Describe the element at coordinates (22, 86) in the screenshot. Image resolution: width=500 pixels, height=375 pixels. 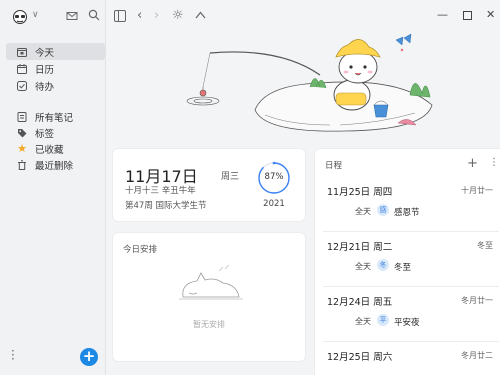
I see `checkbox-icon` at that location.